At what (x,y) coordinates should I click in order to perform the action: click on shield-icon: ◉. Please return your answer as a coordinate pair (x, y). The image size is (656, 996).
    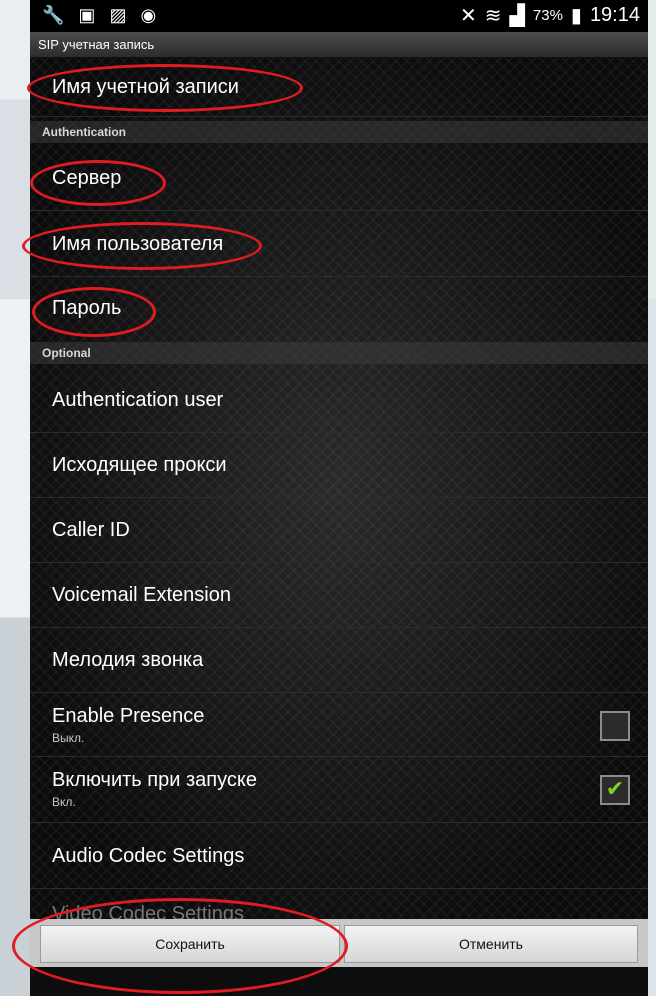
    Looking at the image, I should click on (148, 15).